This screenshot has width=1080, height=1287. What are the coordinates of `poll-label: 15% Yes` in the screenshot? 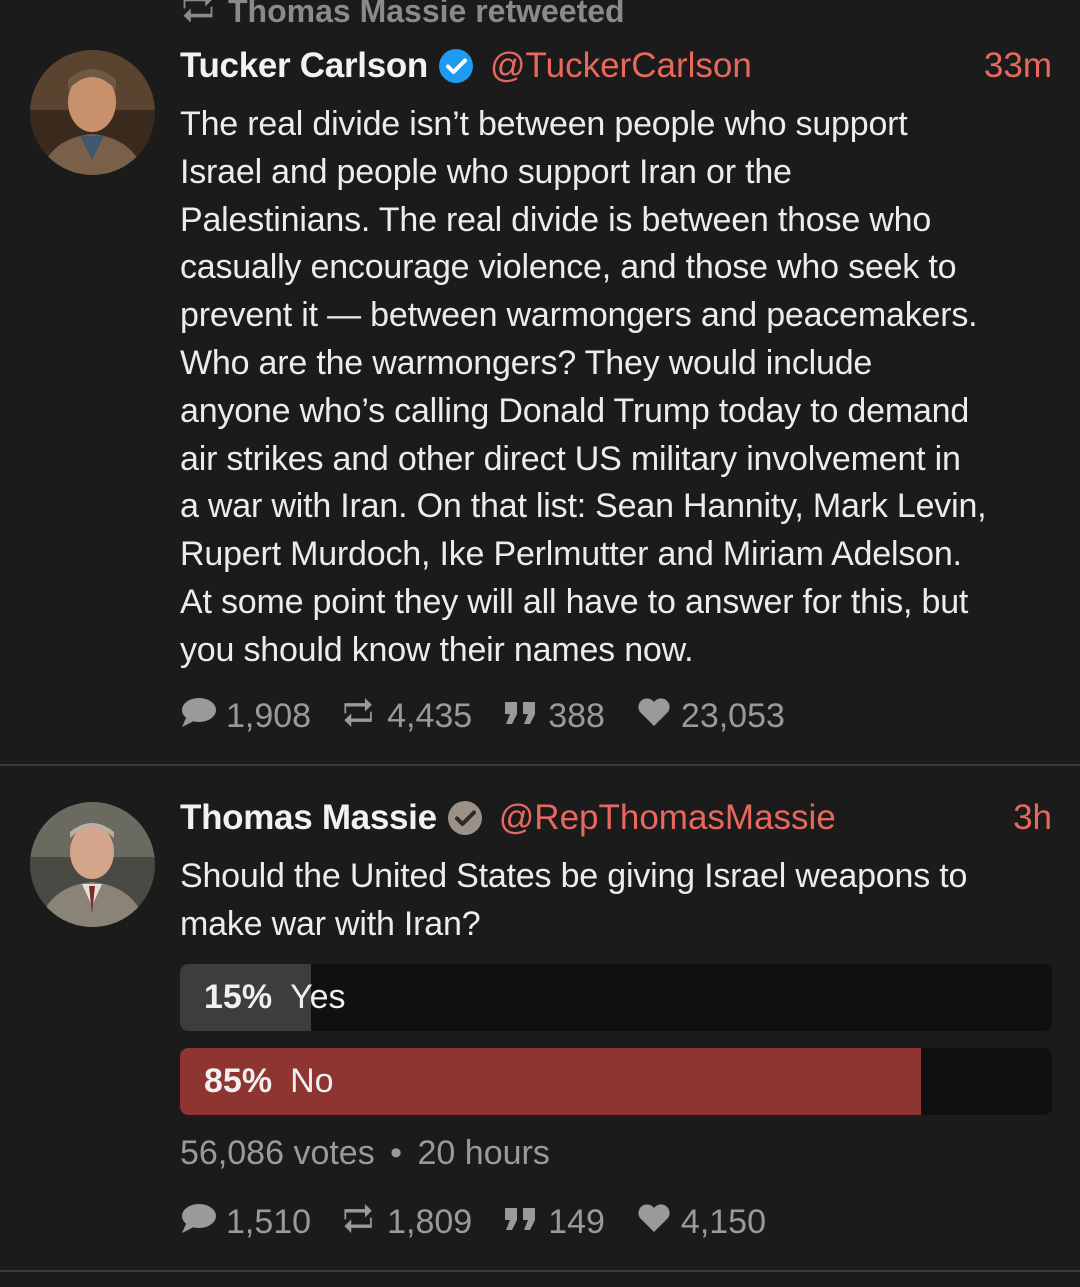 It's located at (275, 997).